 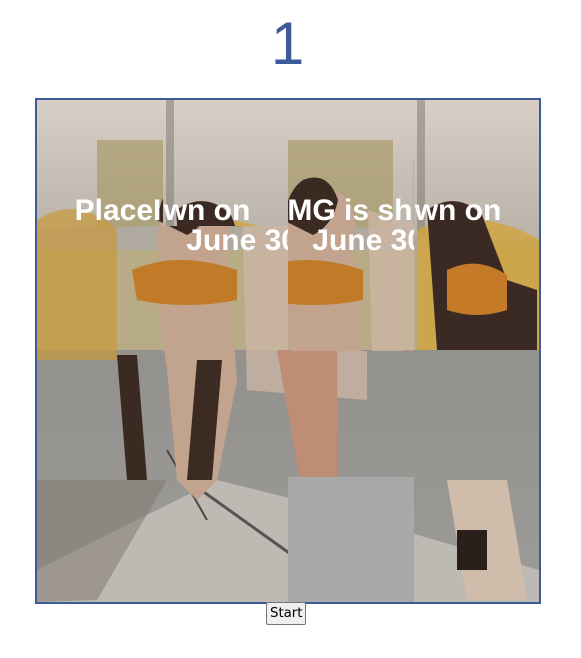 What do you see at coordinates (286, 613) in the screenshot?
I see `start-button: Start` at bounding box center [286, 613].